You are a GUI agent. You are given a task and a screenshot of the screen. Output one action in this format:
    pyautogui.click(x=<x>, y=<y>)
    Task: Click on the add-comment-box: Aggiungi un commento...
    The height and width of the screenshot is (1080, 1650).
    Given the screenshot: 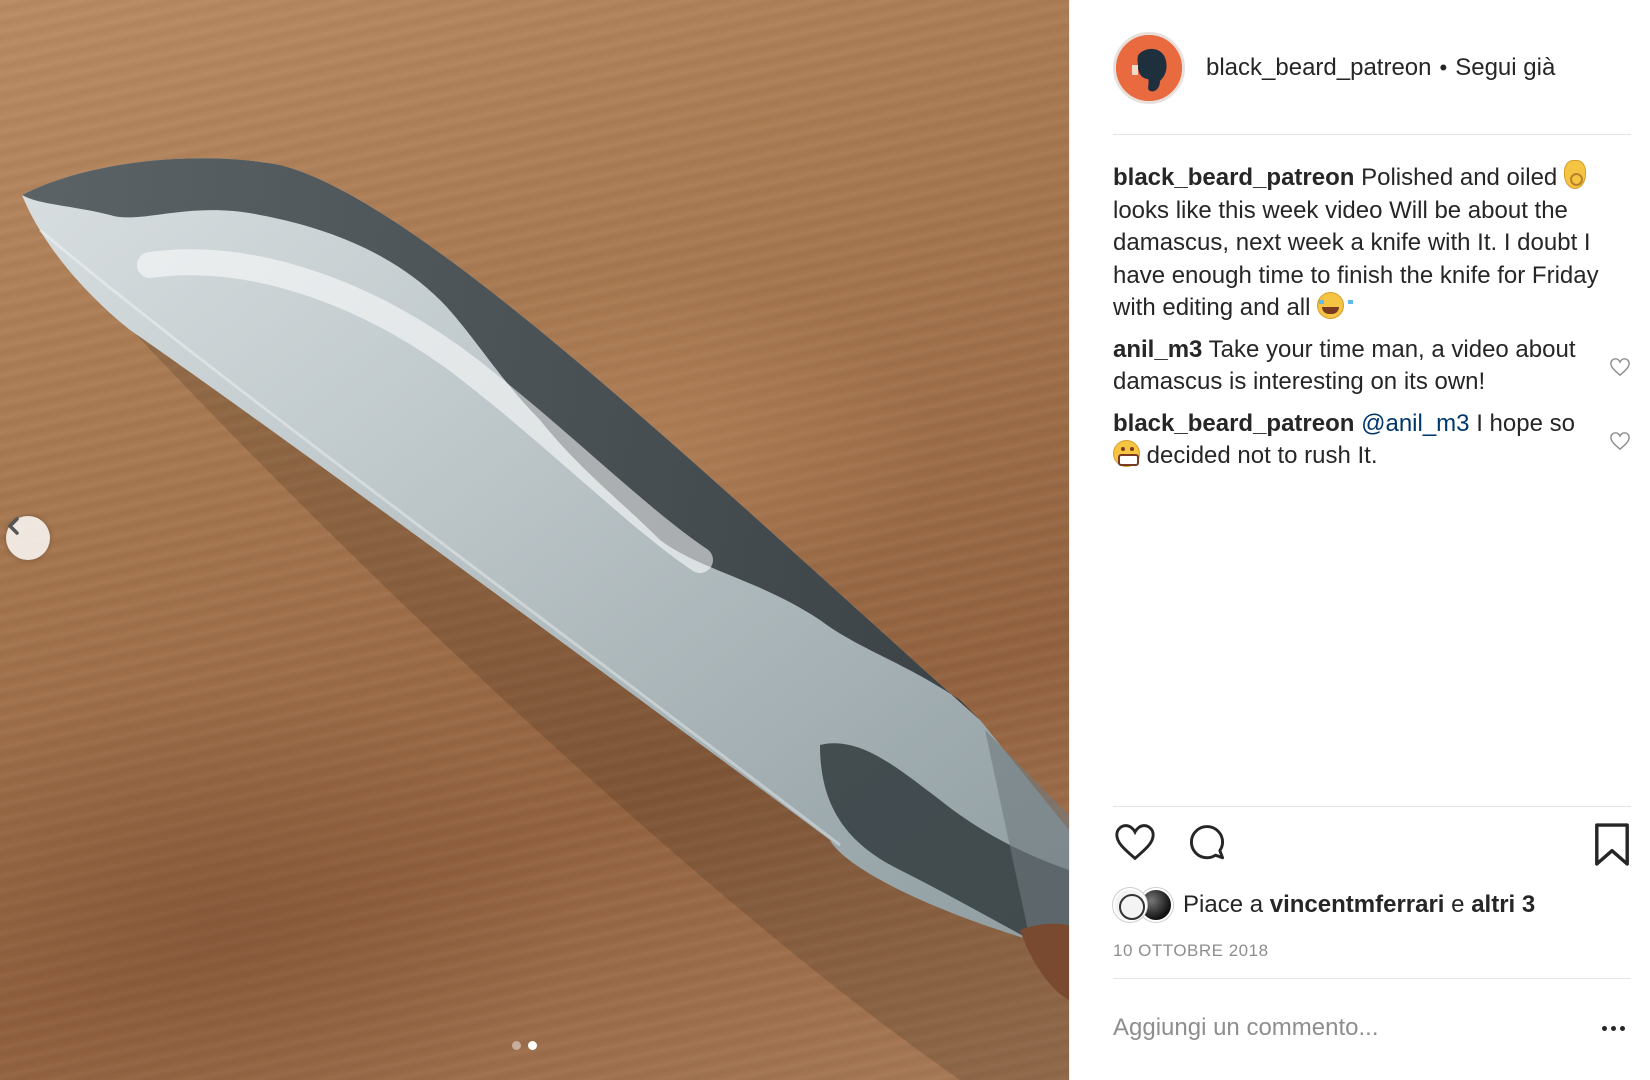 What is the action you would take?
    pyautogui.click(x=1372, y=1028)
    